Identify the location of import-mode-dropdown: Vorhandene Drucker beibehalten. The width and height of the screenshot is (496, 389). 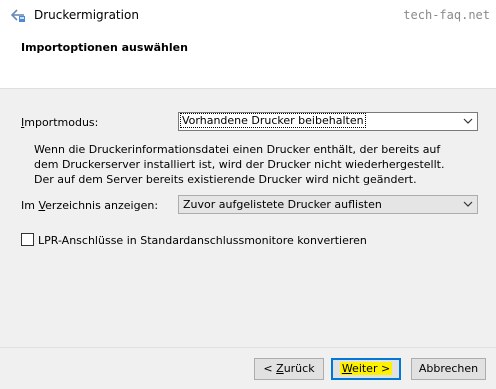
(328, 121).